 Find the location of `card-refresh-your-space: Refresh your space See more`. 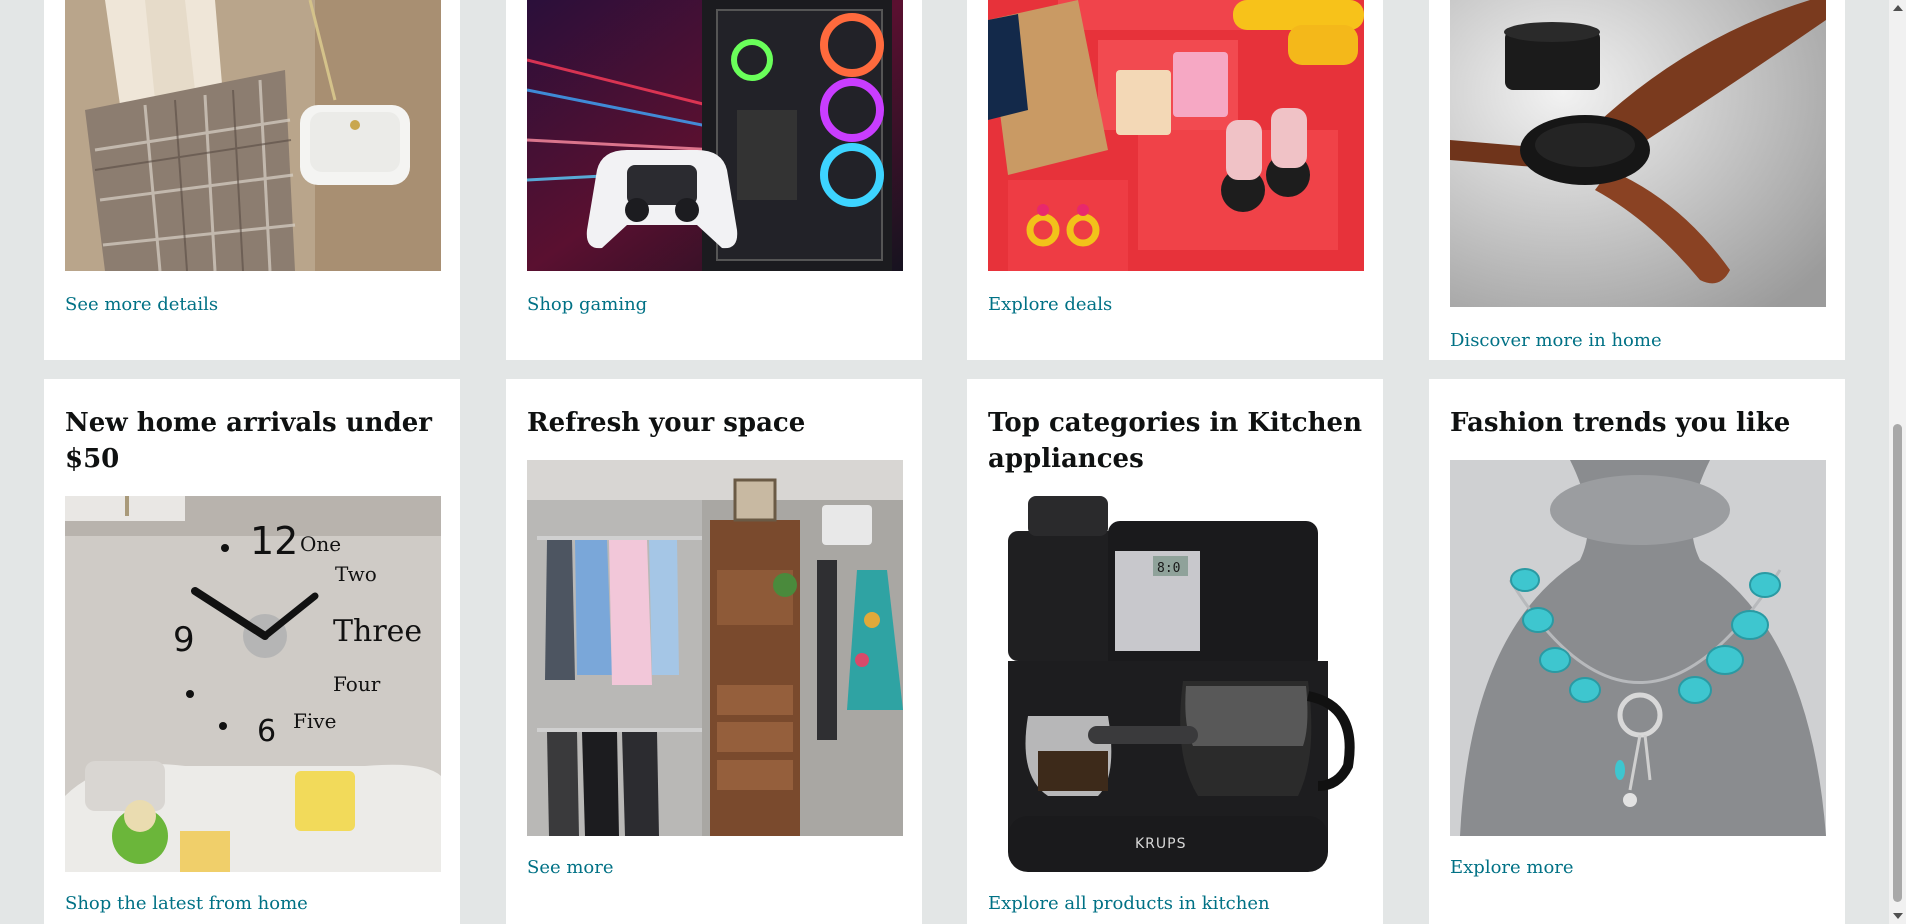

card-refresh-your-space: Refresh your space See more is located at coordinates (714, 651).